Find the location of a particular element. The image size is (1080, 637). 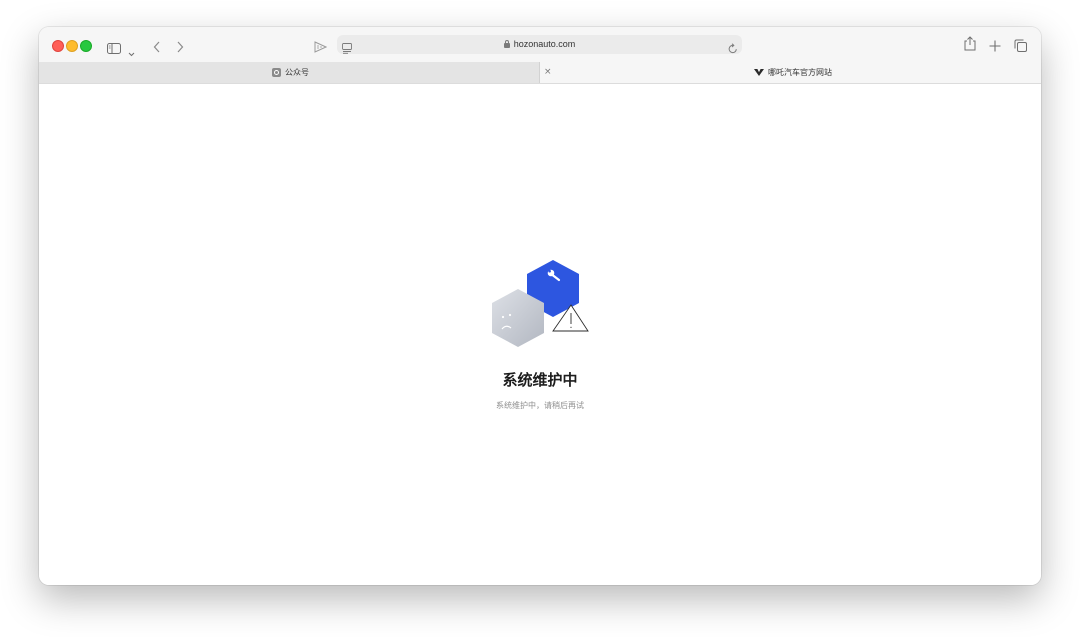

page-tools-icon is located at coordinates (321, 47).